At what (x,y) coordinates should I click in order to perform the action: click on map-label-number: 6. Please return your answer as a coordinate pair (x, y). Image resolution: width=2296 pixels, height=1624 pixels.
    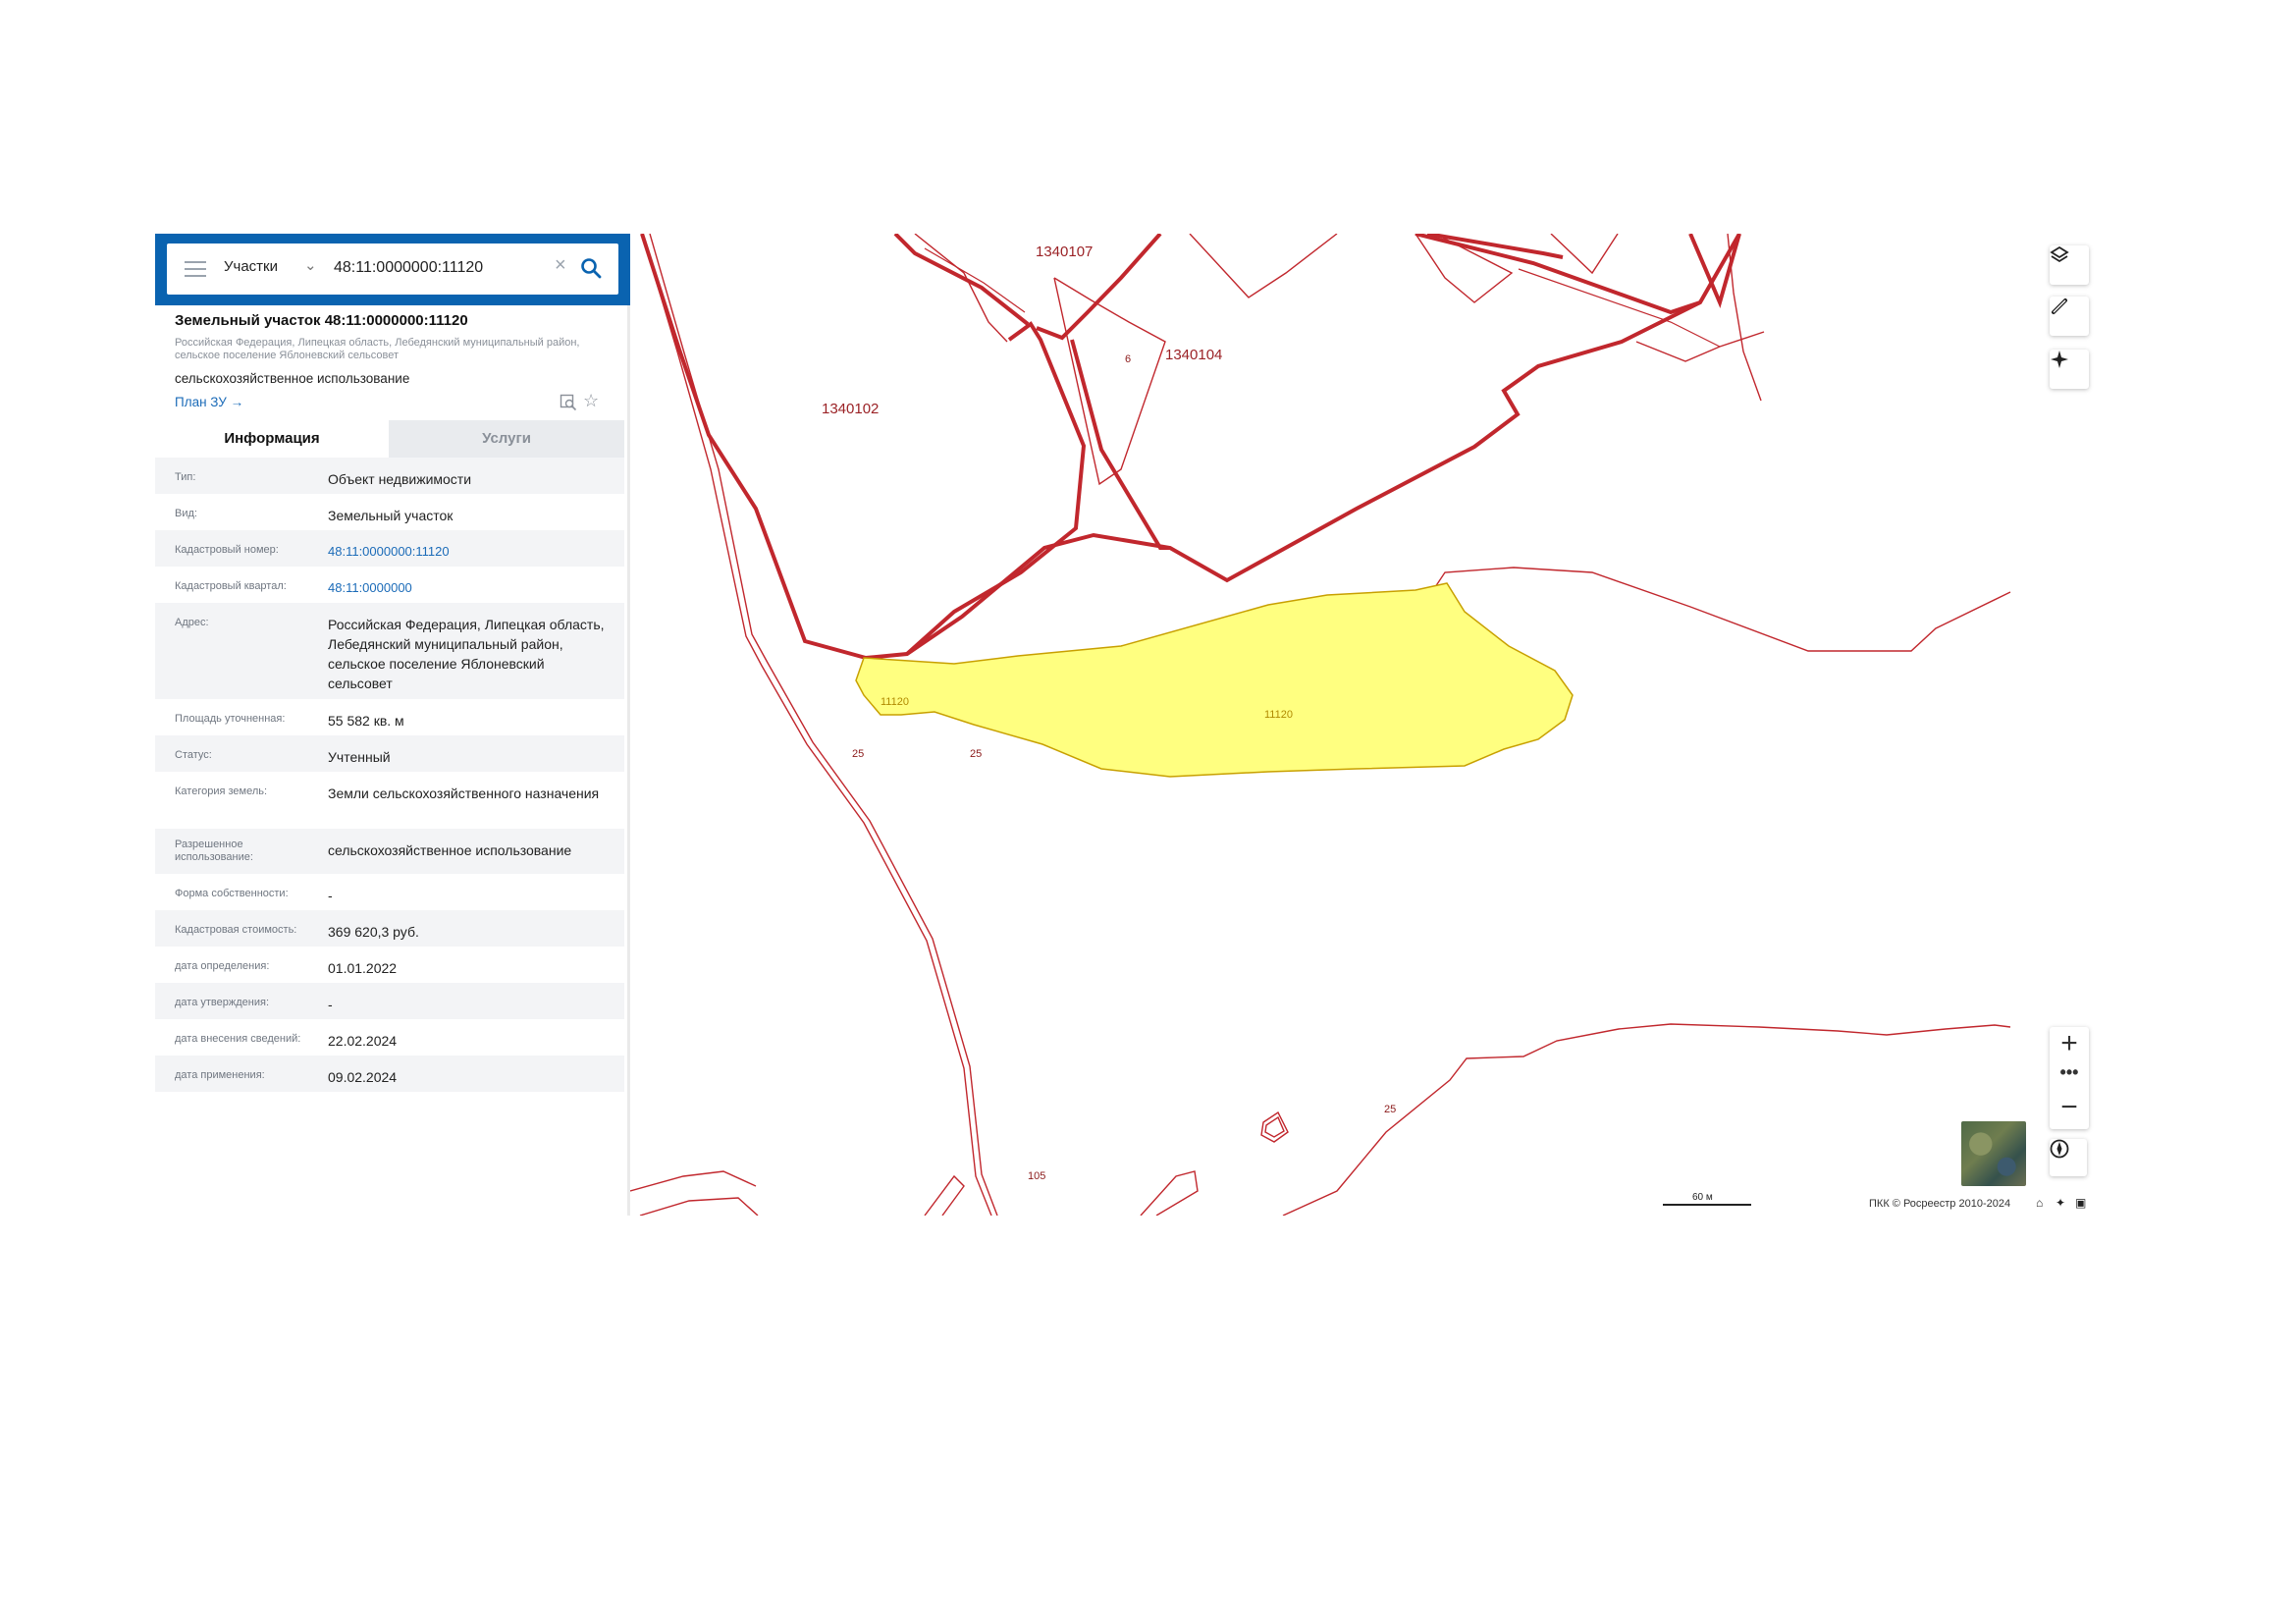
    Looking at the image, I should click on (1128, 359).